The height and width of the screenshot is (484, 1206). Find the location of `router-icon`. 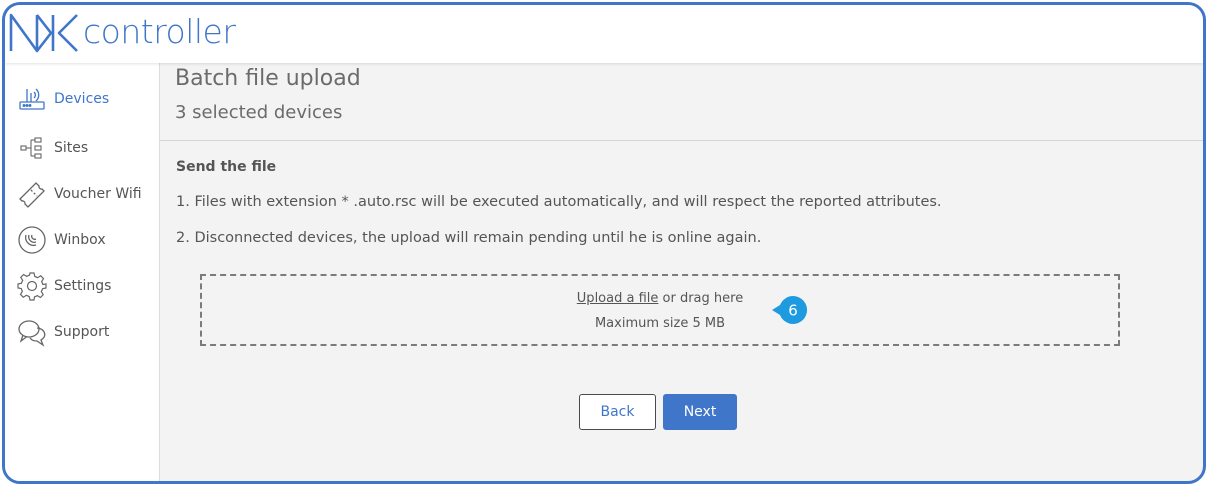

router-icon is located at coordinates (32, 99).